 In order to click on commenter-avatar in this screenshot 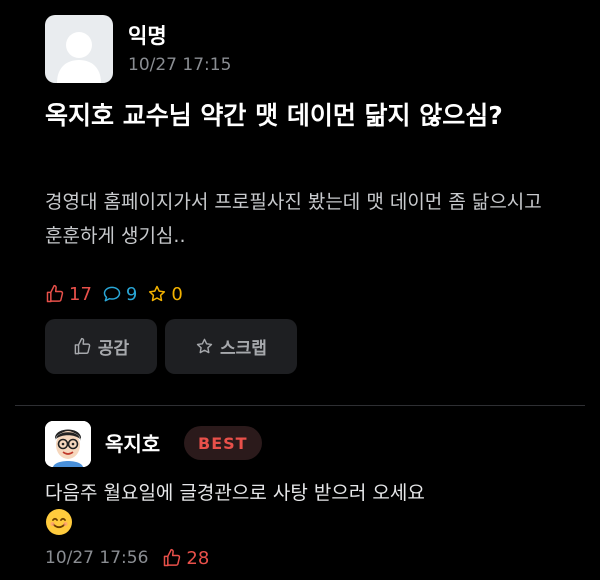, I will do `click(68, 444)`.